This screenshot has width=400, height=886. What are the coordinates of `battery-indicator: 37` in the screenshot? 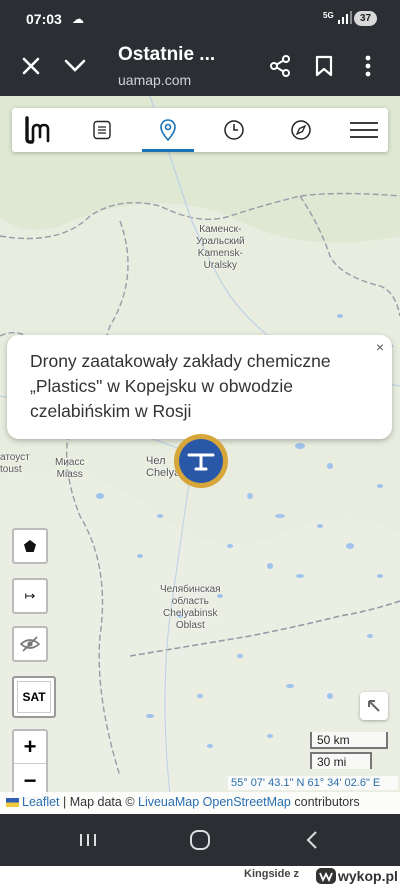 It's located at (365, 18).